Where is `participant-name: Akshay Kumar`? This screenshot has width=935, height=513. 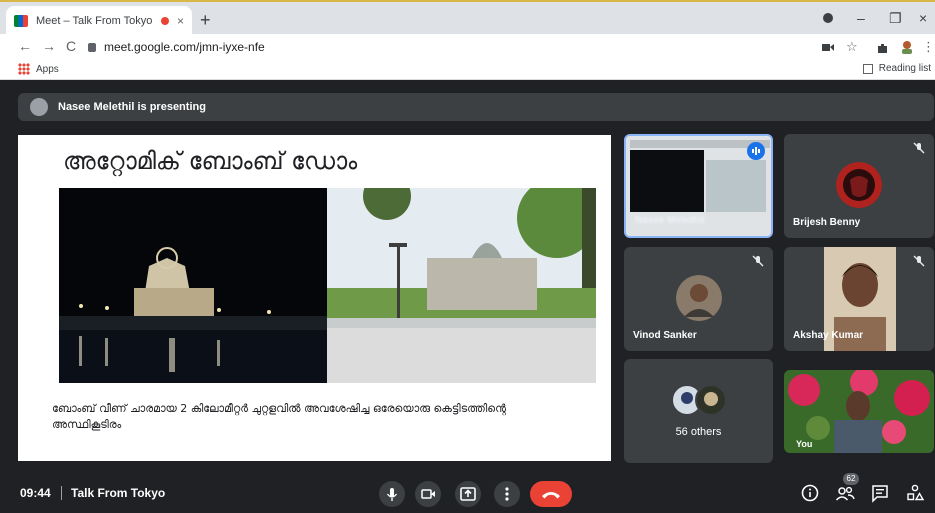
participant-name: Akshay Kumar is located at coordinates (828, 335).